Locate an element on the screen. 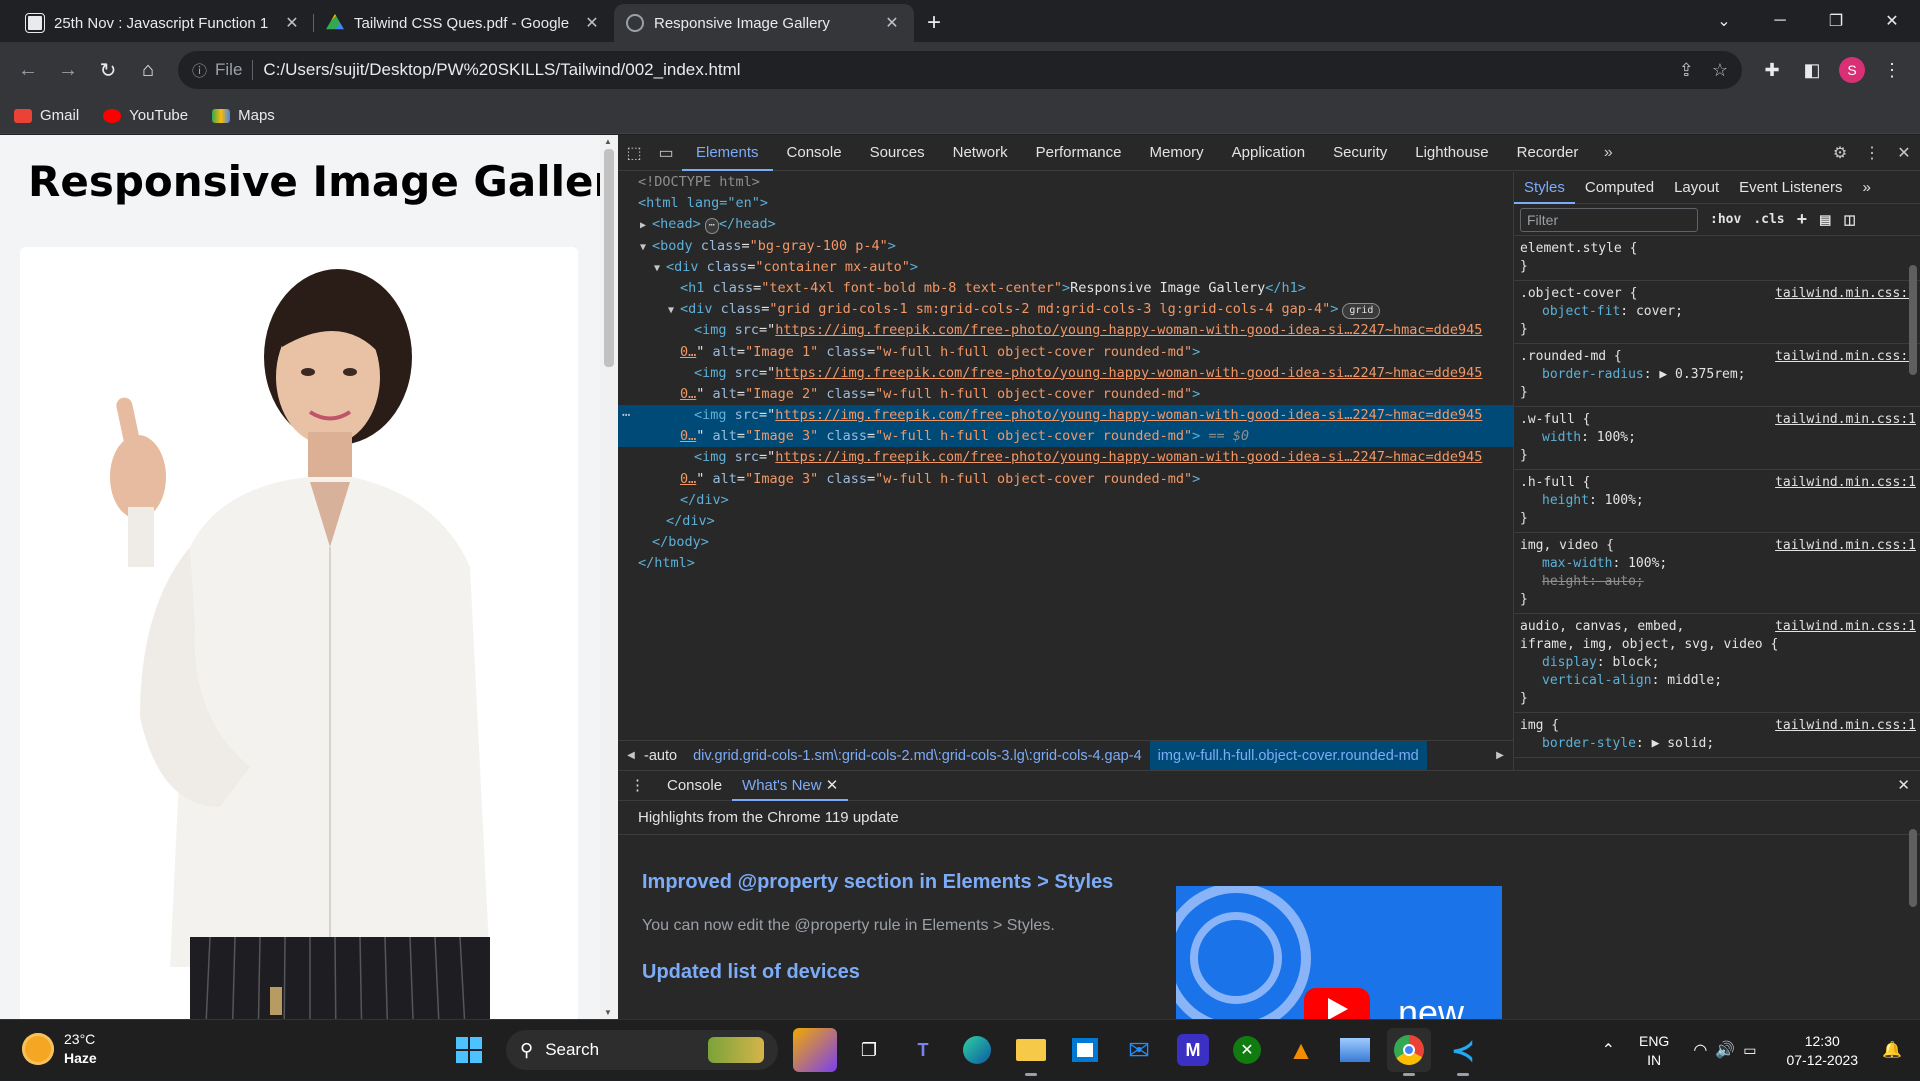 This screenshot has width=1920, height=1081. close-tab-icon: ✕ is located at coordinates (592, 23).